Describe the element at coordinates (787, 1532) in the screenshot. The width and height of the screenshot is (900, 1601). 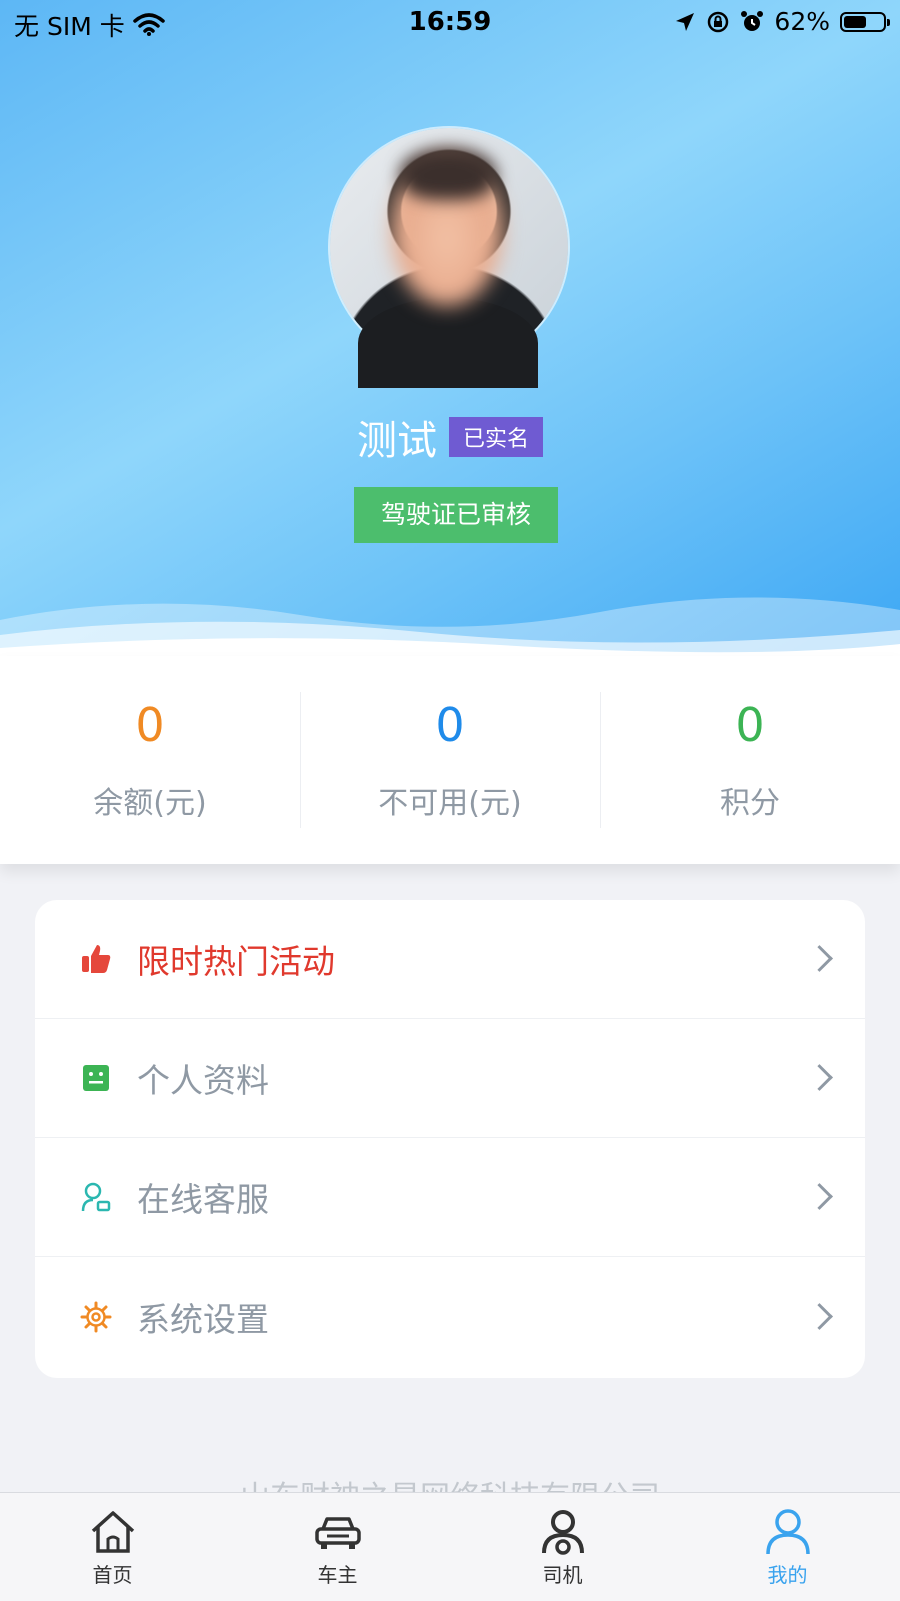
I see `user-icon` at that location.